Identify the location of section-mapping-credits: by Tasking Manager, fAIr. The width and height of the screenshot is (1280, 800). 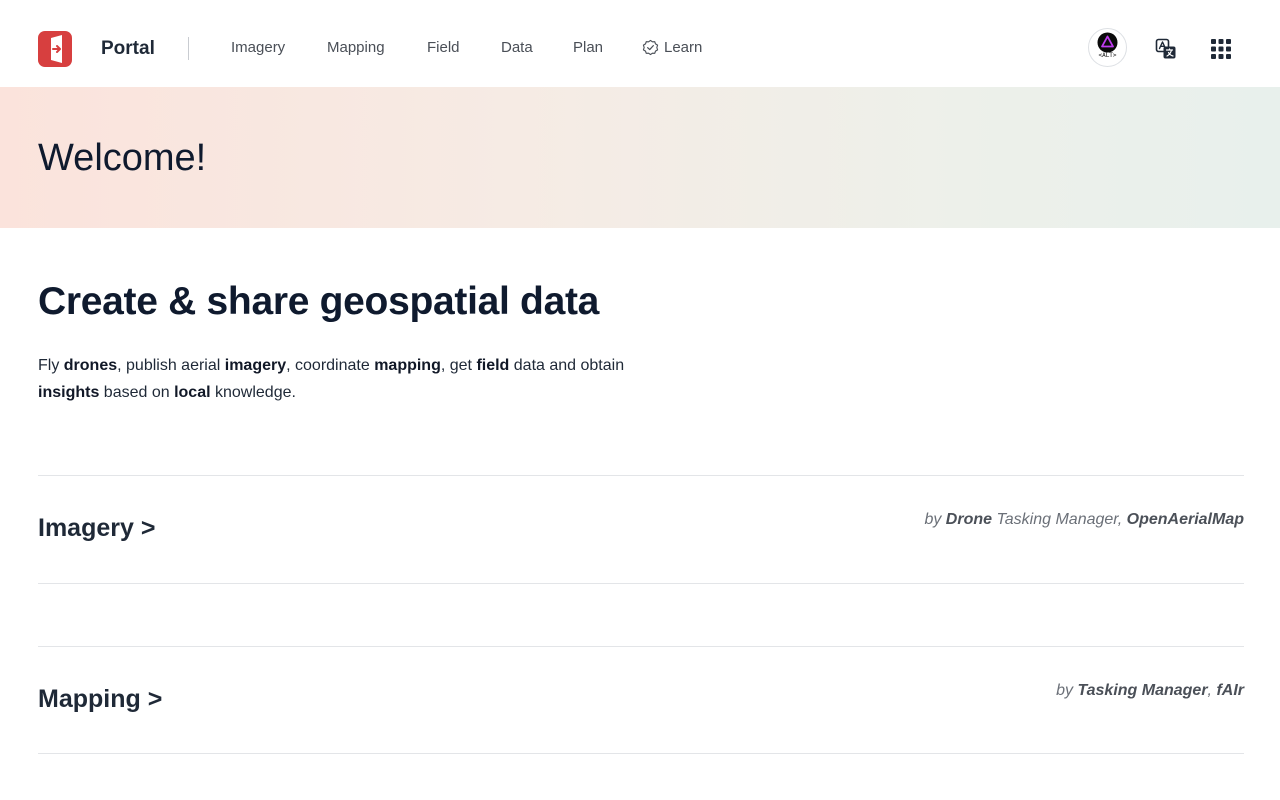
(1150, 691).